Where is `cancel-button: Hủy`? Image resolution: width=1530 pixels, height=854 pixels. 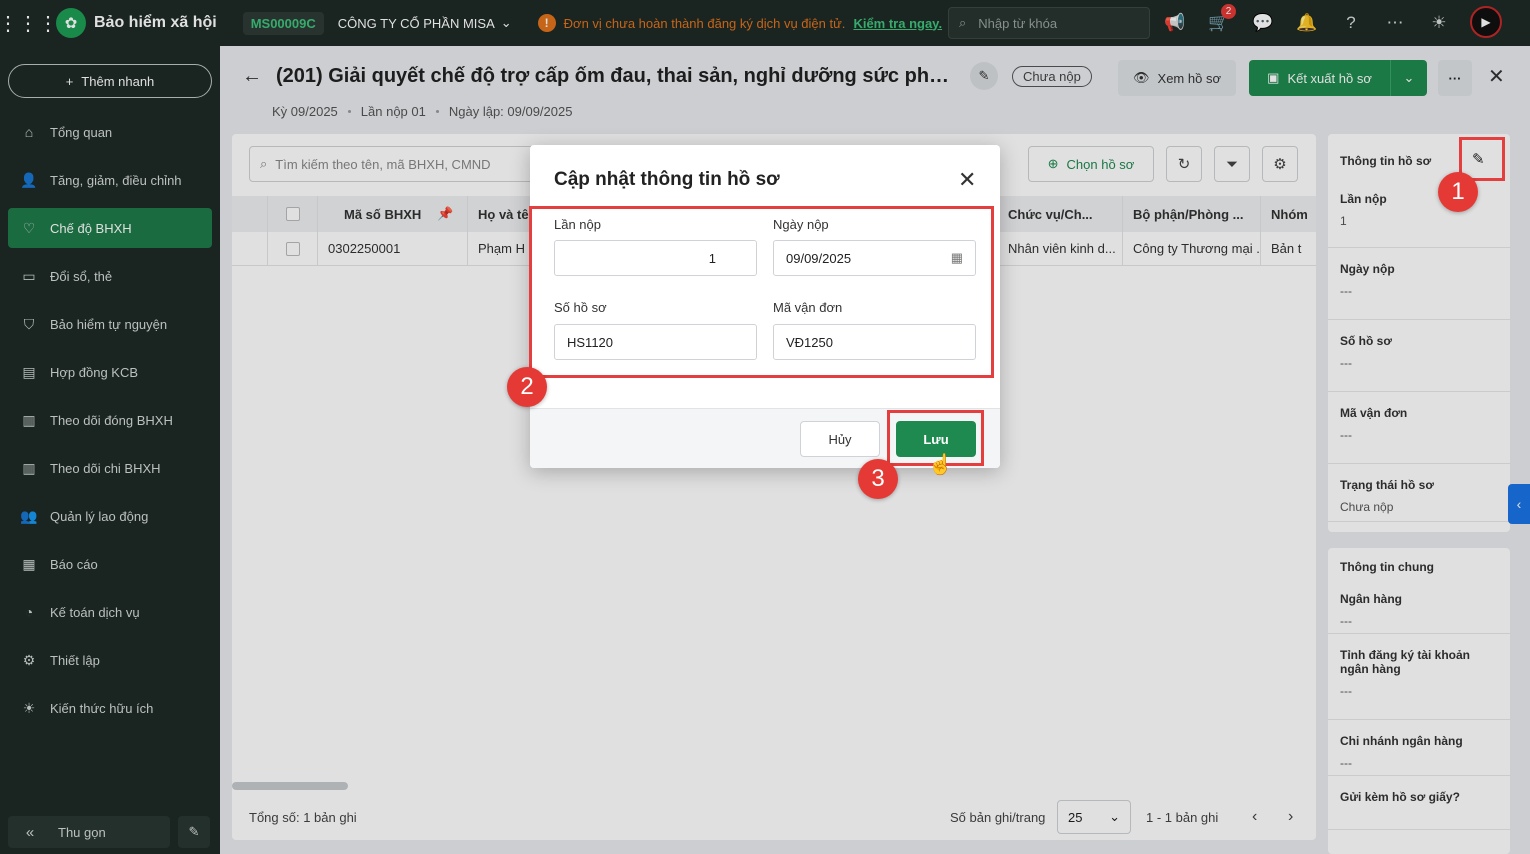
cancel-button: Hủy is located at coordinates (840, 439).